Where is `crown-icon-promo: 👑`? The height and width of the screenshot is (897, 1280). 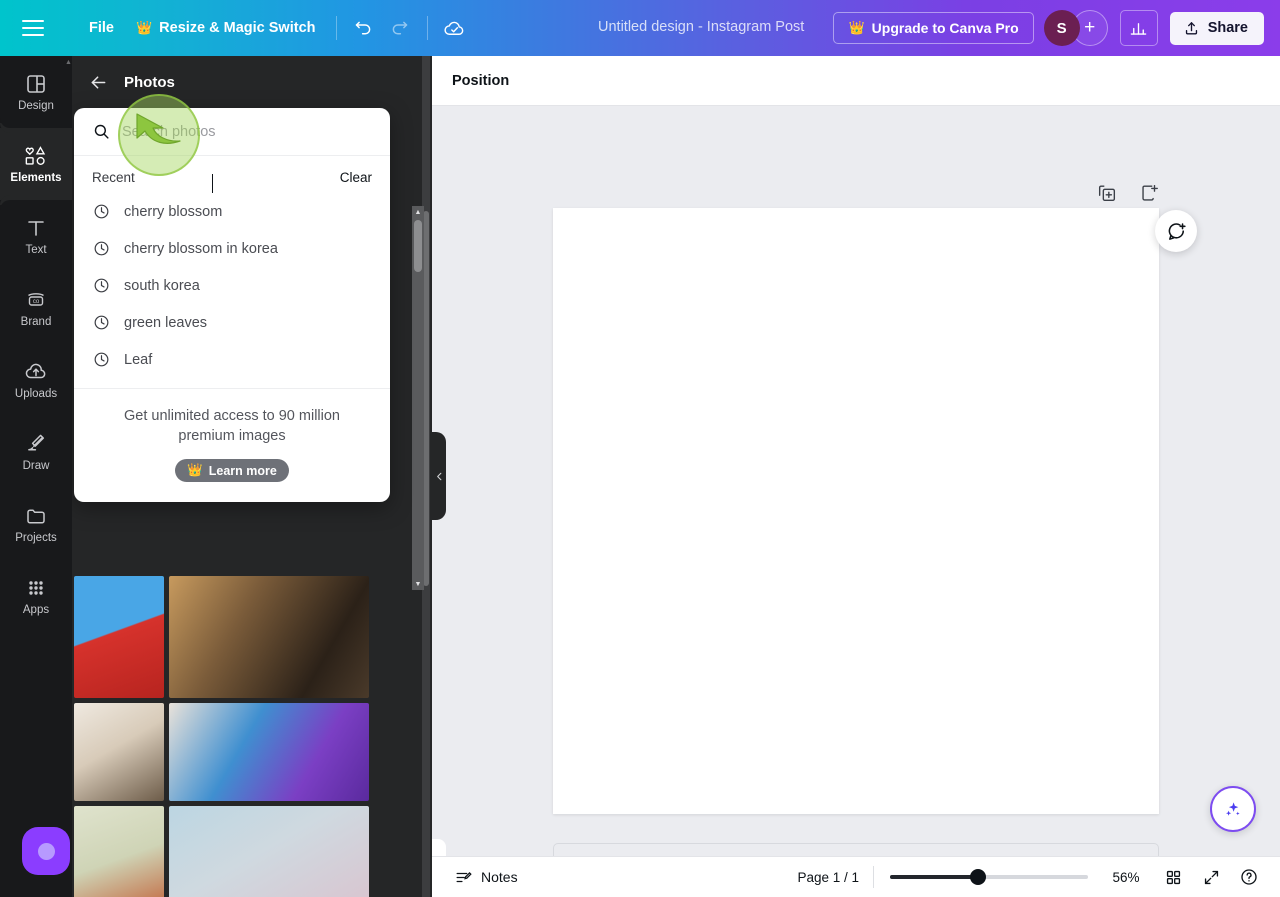 crown-icon-promo: 👑 is located at coordinates (195, 470).